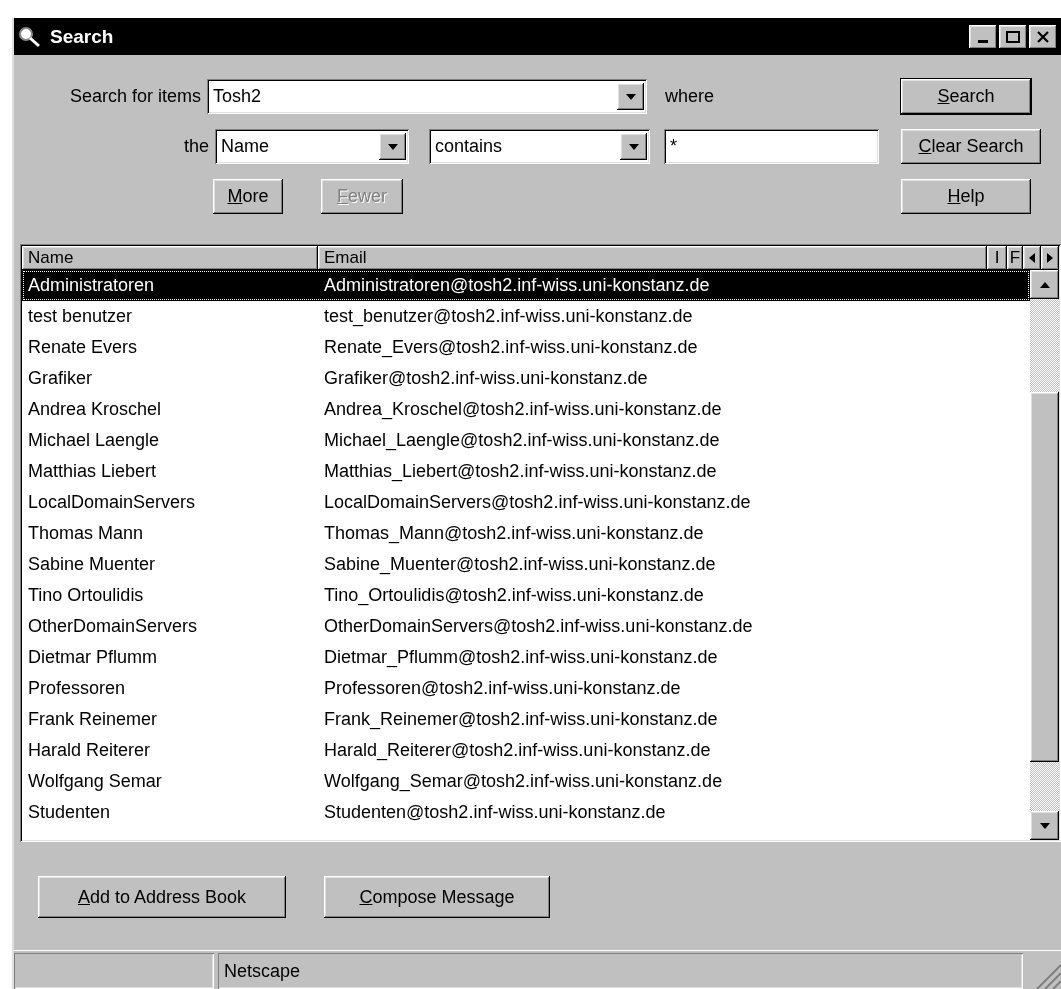 The height and width of the screenshot is (989, 1061). Describe the element at coordinates (971, 146) in the screenshot. I see `button: Clear Search` at that location.